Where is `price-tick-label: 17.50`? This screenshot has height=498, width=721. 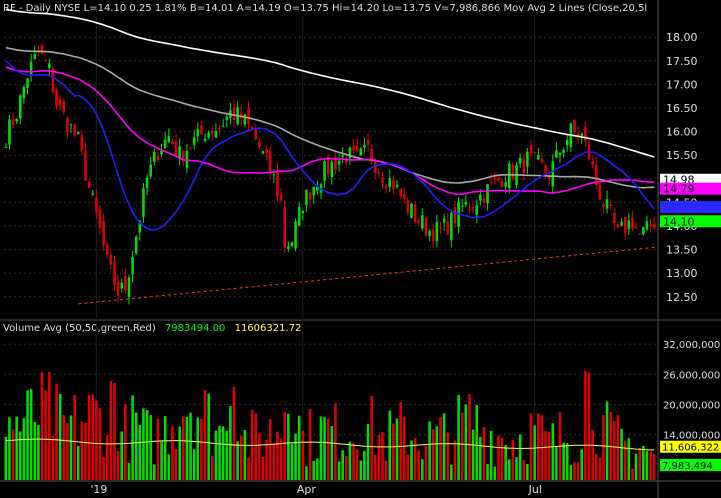
price-tick-label: 17.50 is located at coordinates (682, 61).